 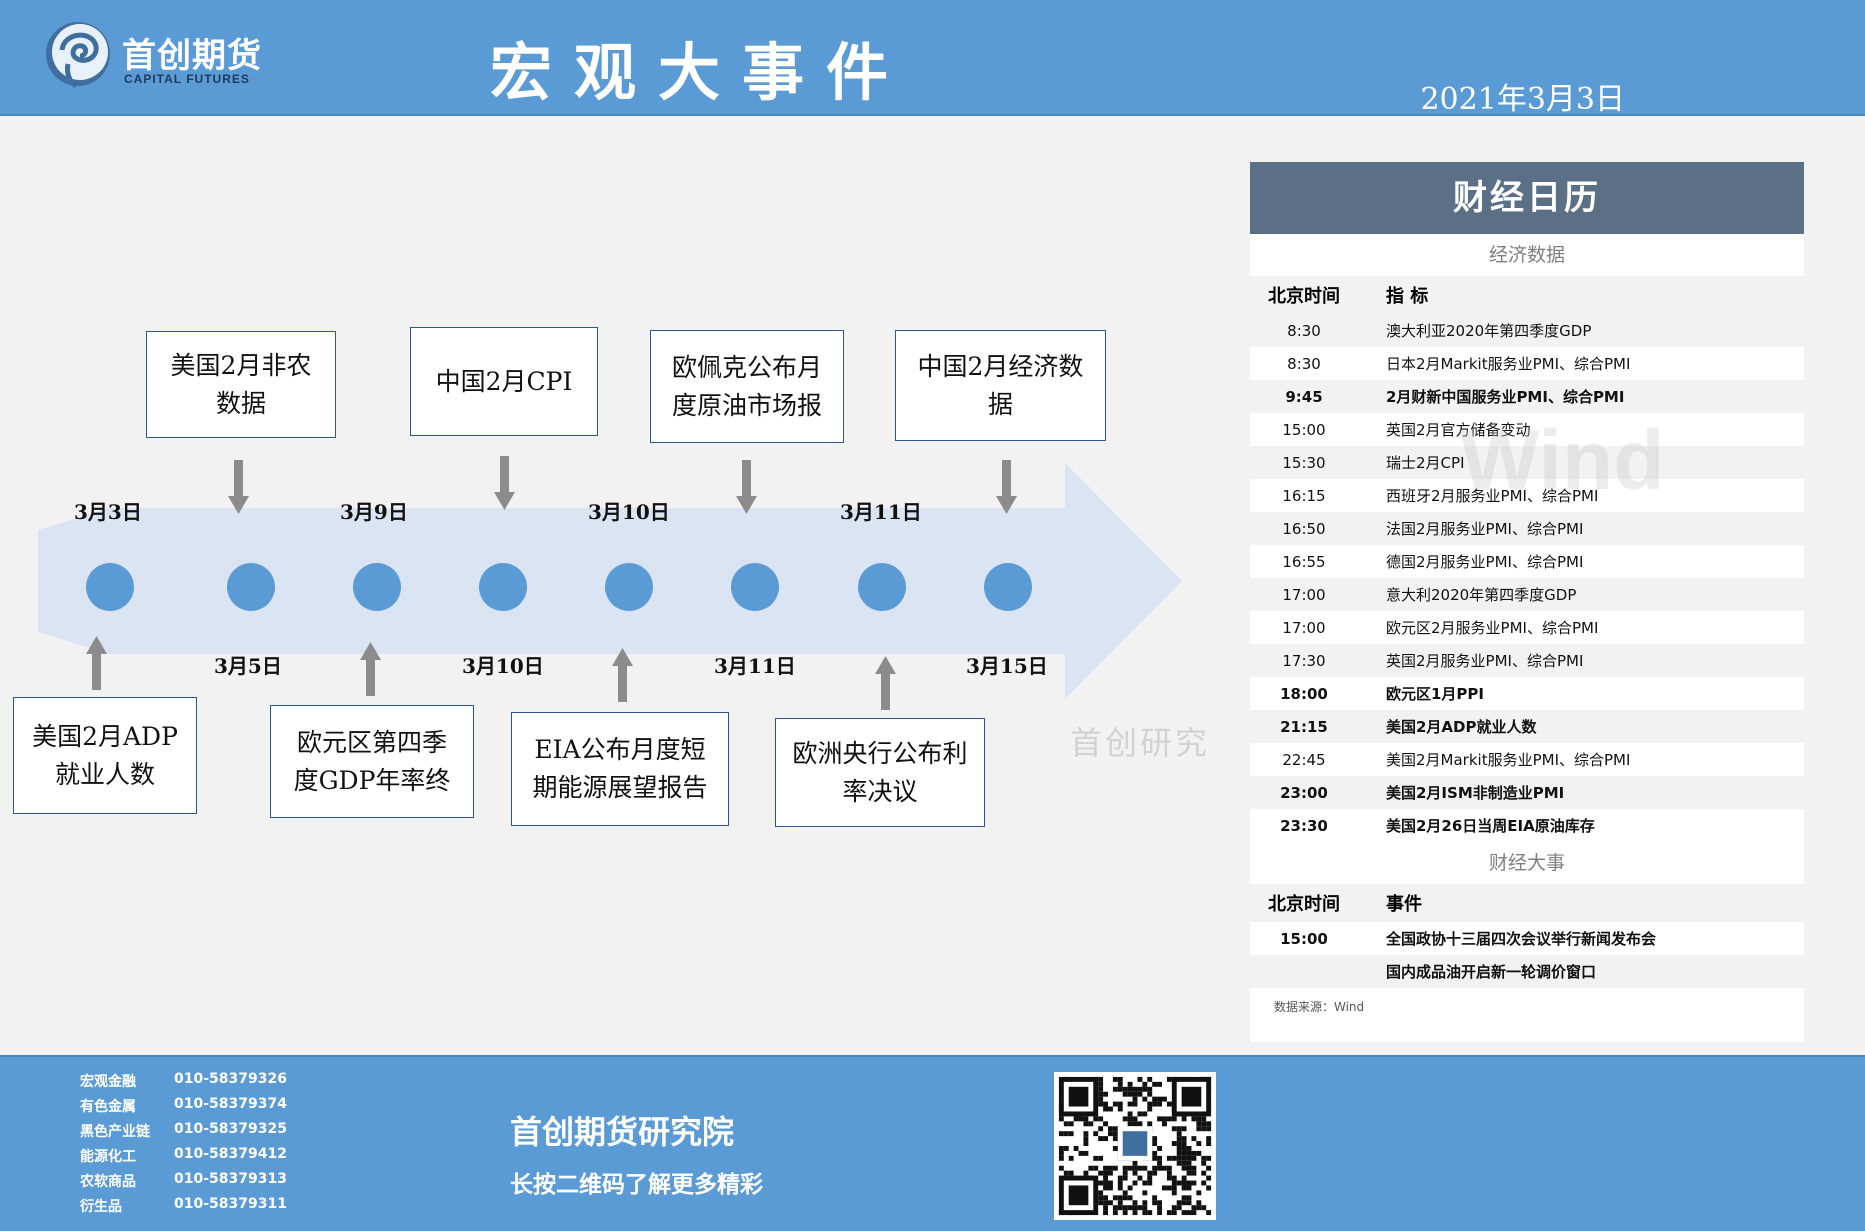 I want to click on event-text: EIA公布月度短, so click(x=620, y=749).